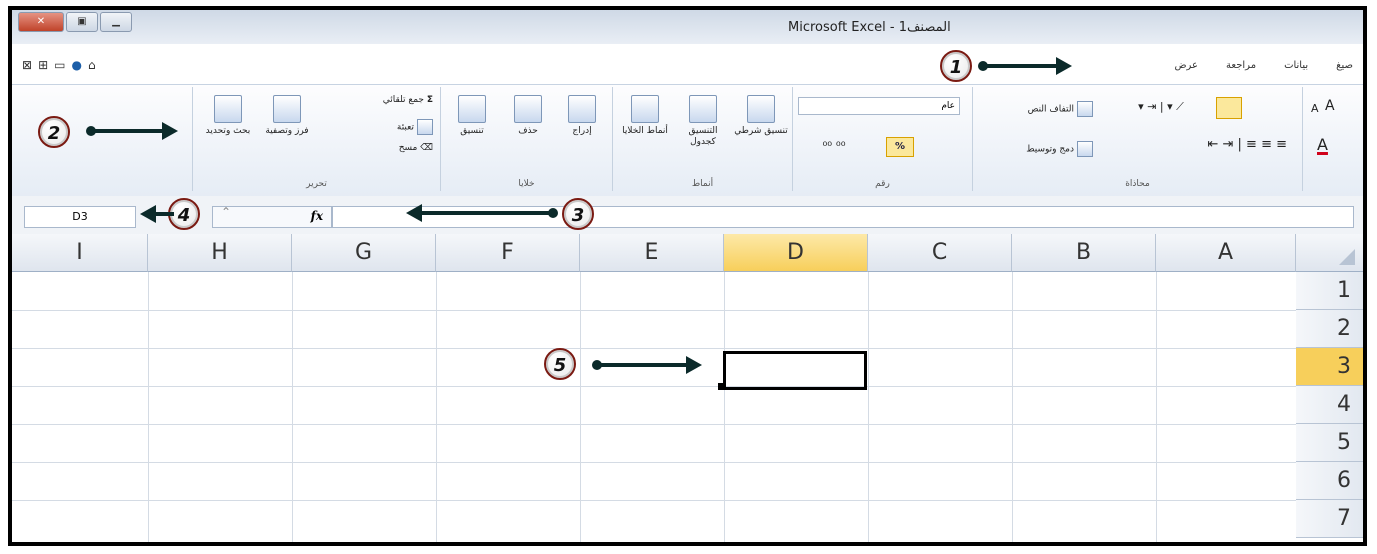 This screenshot has height=554, width=1377. I want to click on autosum-label: جمع تلقائي, so click(403, 100).